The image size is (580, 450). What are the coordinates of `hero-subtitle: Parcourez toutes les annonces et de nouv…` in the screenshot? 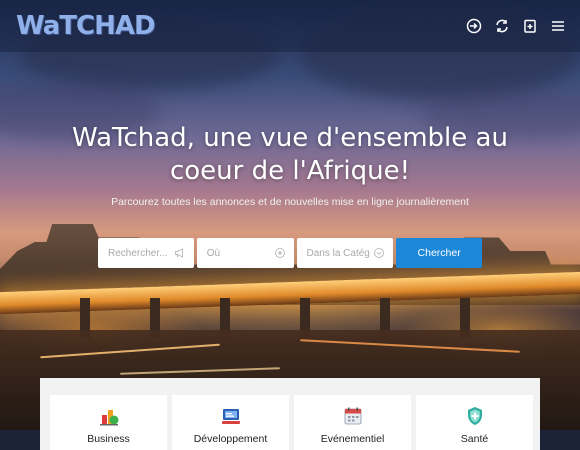 It's located at (290, 202).